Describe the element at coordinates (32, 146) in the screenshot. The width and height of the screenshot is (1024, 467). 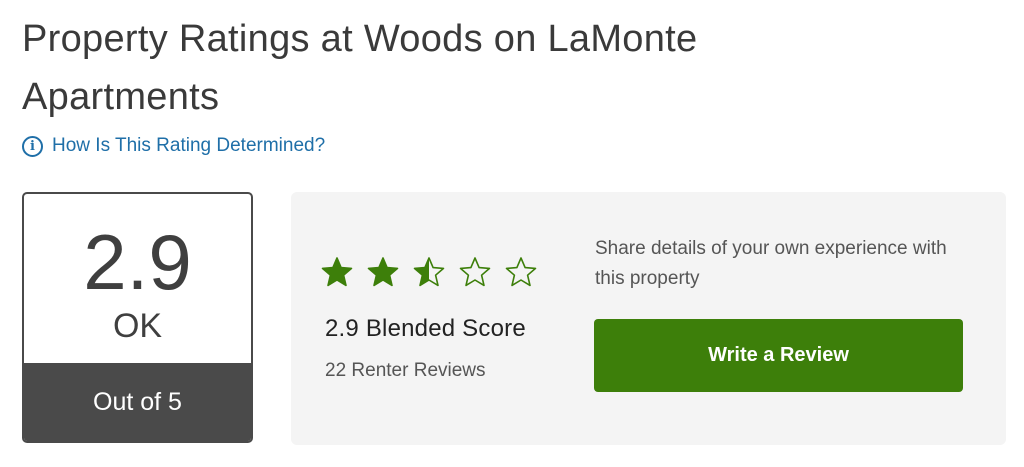
I see `info-circle-icon: i` at that location.